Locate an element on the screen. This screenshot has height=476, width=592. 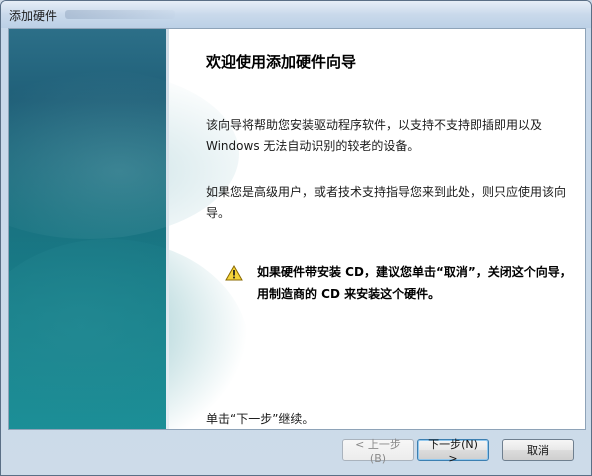
warning-icon is located at coordinates (234, 273).